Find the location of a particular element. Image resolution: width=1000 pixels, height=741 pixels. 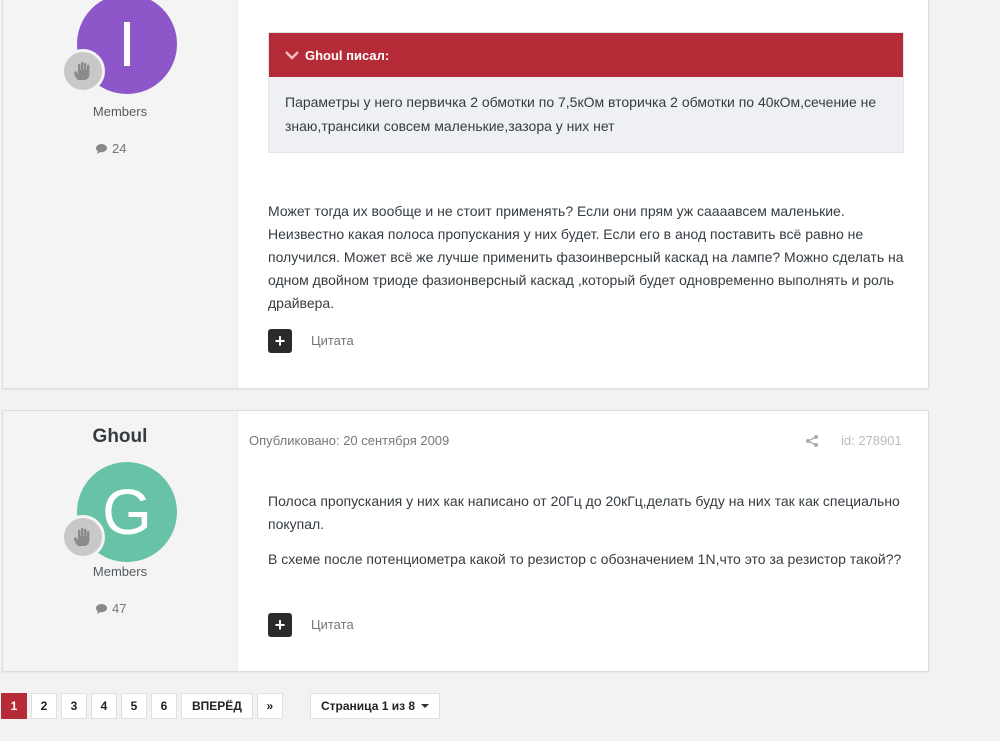

page-2-button: 2 is located at coordinates (44, 706).